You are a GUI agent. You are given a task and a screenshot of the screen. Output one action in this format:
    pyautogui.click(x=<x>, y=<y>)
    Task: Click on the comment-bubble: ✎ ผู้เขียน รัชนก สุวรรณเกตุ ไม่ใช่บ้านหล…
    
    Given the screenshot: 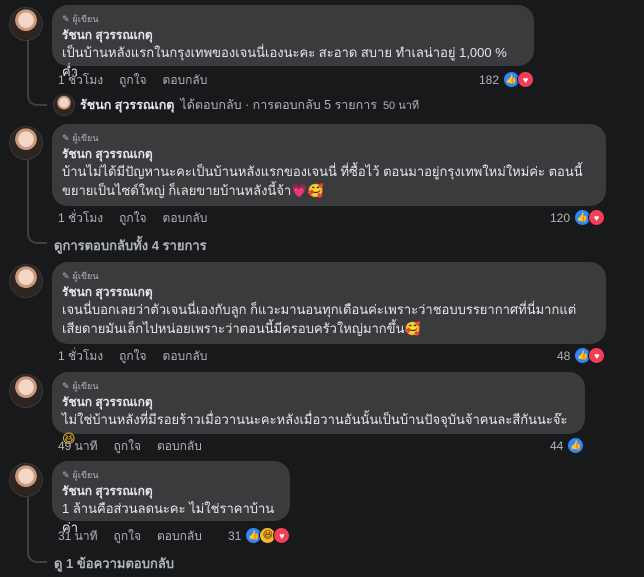 What is the action you would take?
    pyautogui.click(x=318, y=409)
    